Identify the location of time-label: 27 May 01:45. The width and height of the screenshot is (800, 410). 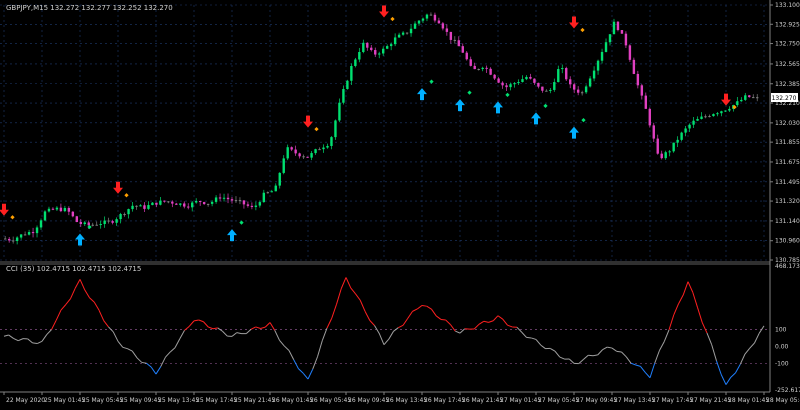
(520, 400).